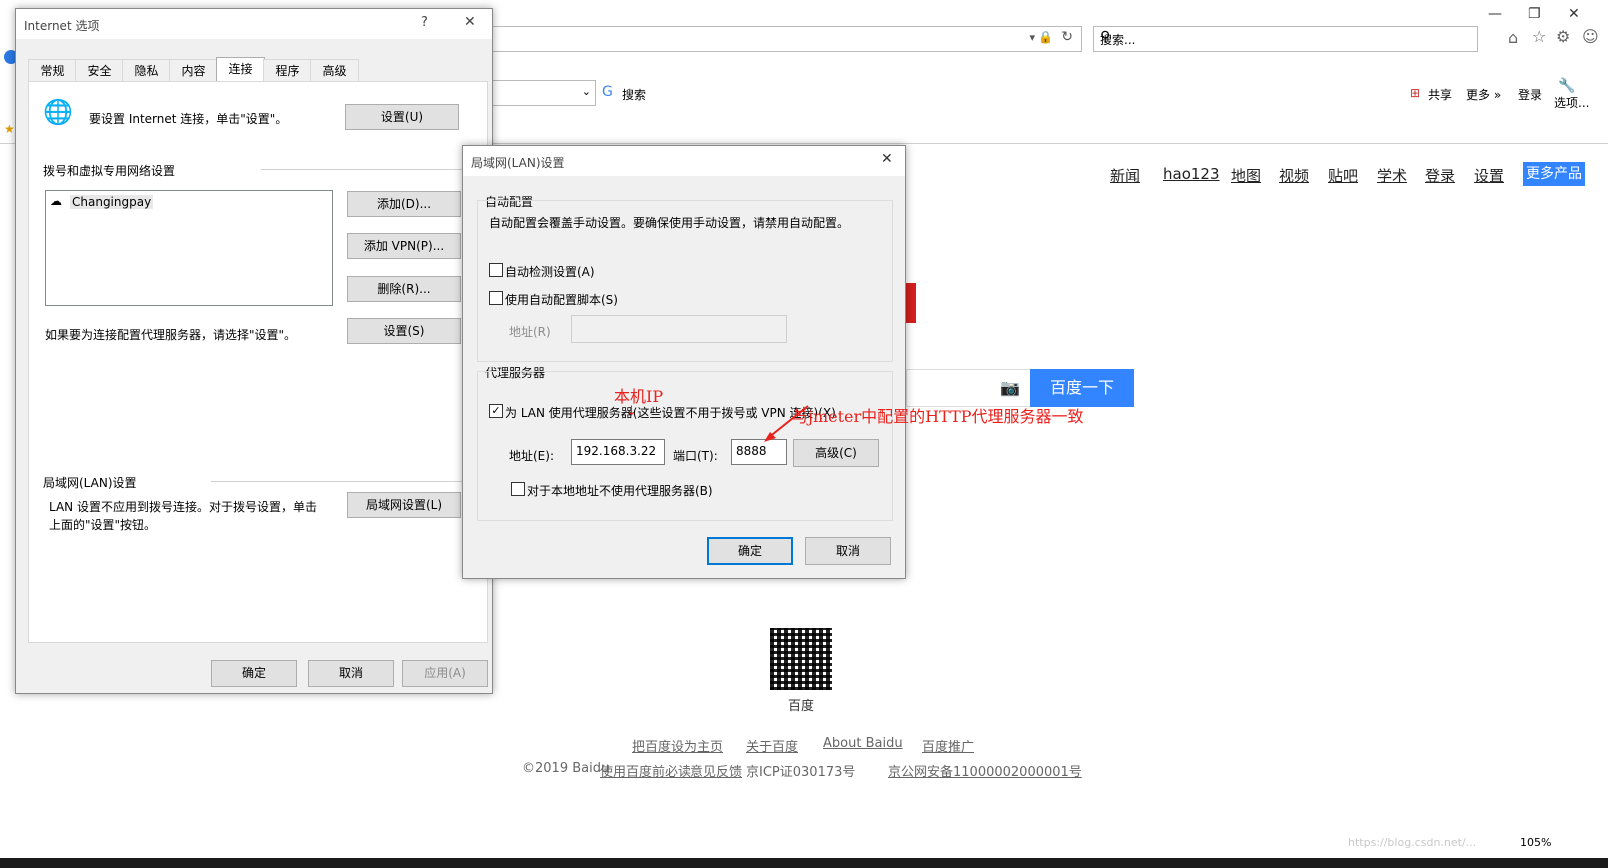 The width and height of the screenshot is (1608, 868). Describe the element at coordinates (716, 772) in the screenshot. I see `footer-feedback: 意见反馈` at that location.